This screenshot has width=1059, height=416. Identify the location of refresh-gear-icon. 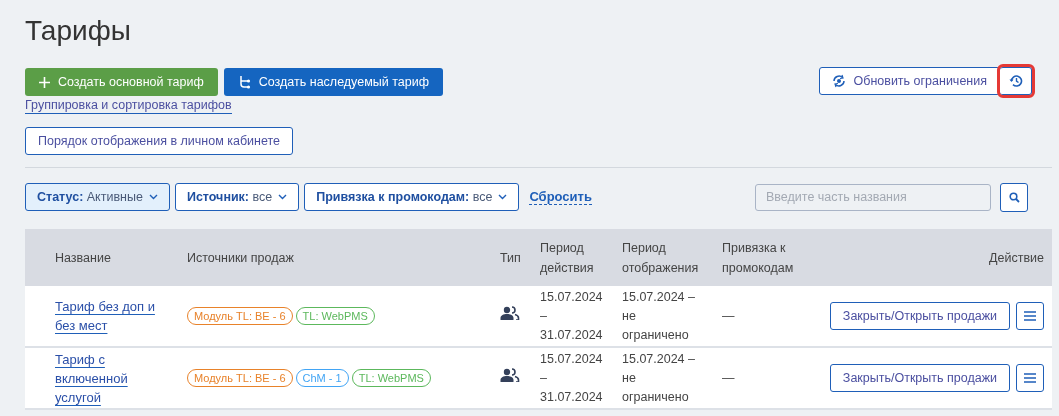
(838, 81).